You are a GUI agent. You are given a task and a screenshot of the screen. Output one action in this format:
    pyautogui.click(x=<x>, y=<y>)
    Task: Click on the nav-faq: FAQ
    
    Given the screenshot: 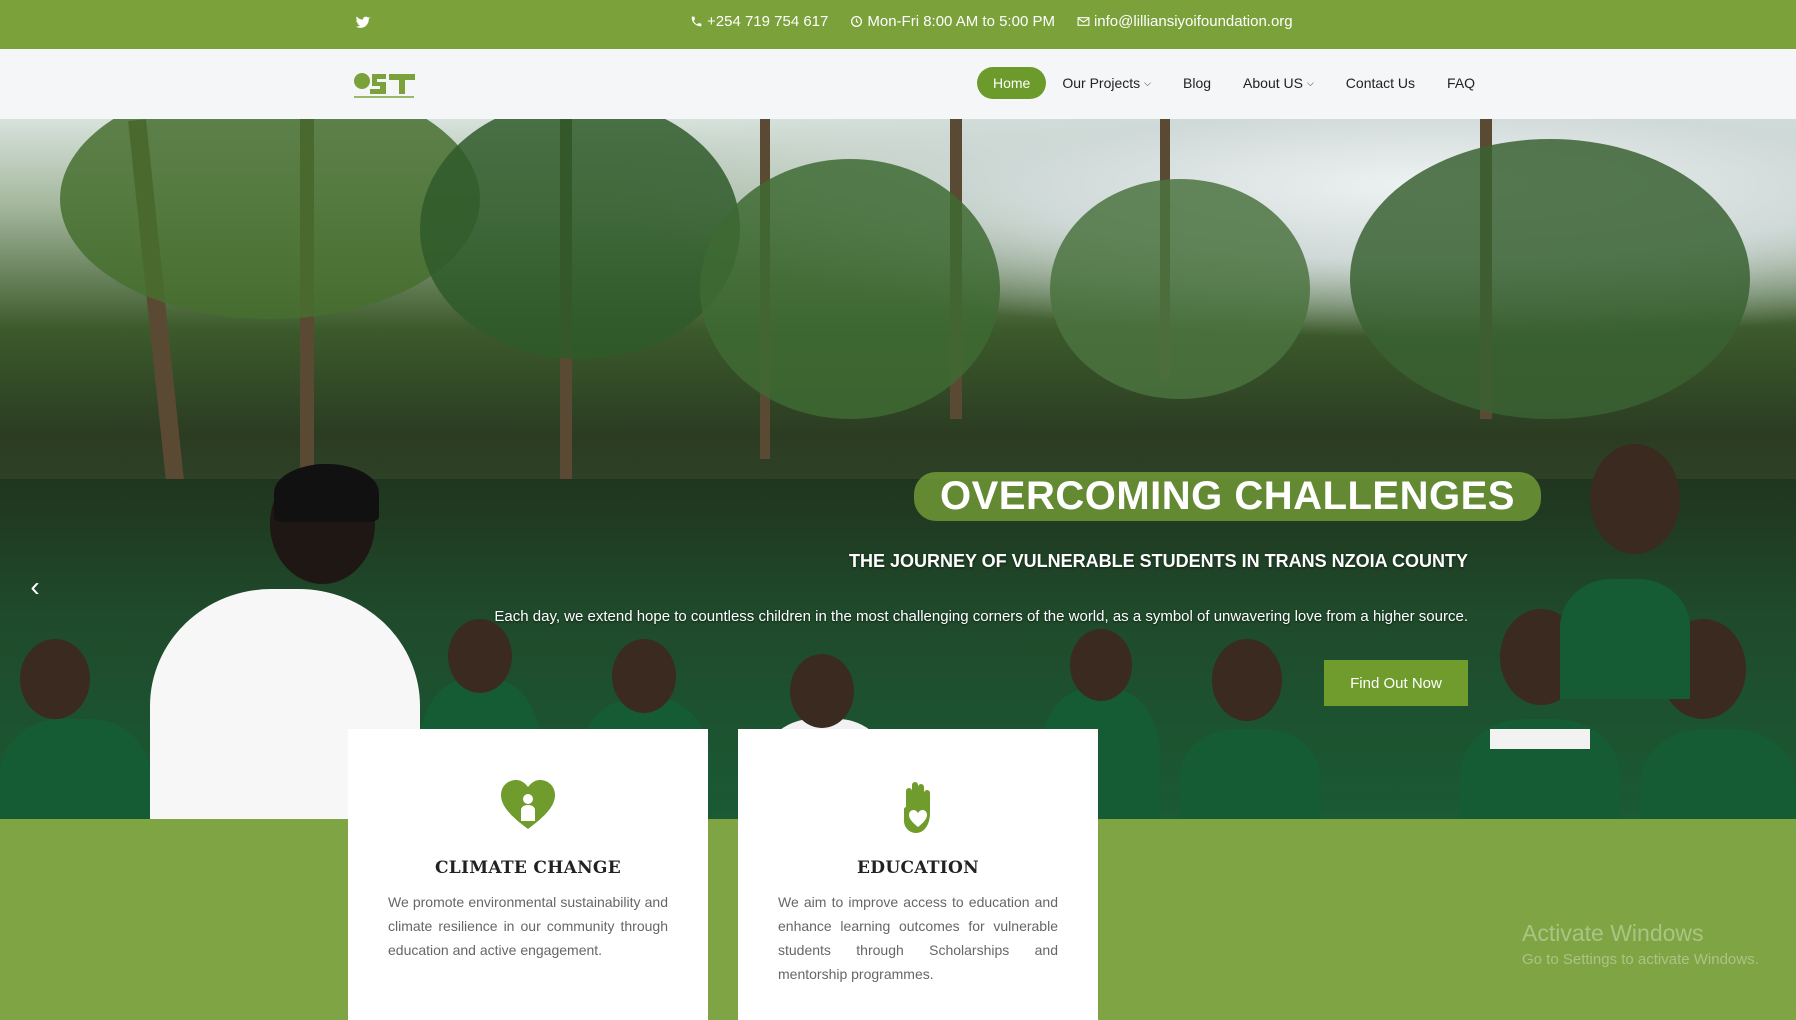 What is the action you would take?
    pyautogui.click(x=1461, y=83)
    